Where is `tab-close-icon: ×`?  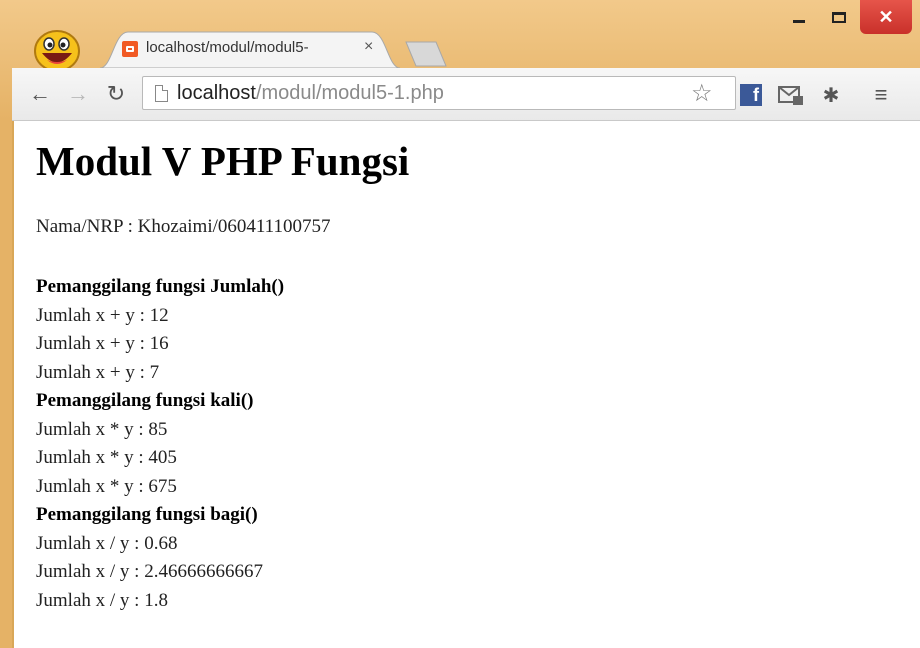 tab-close-icon: × is located at coordinates (368, 47).